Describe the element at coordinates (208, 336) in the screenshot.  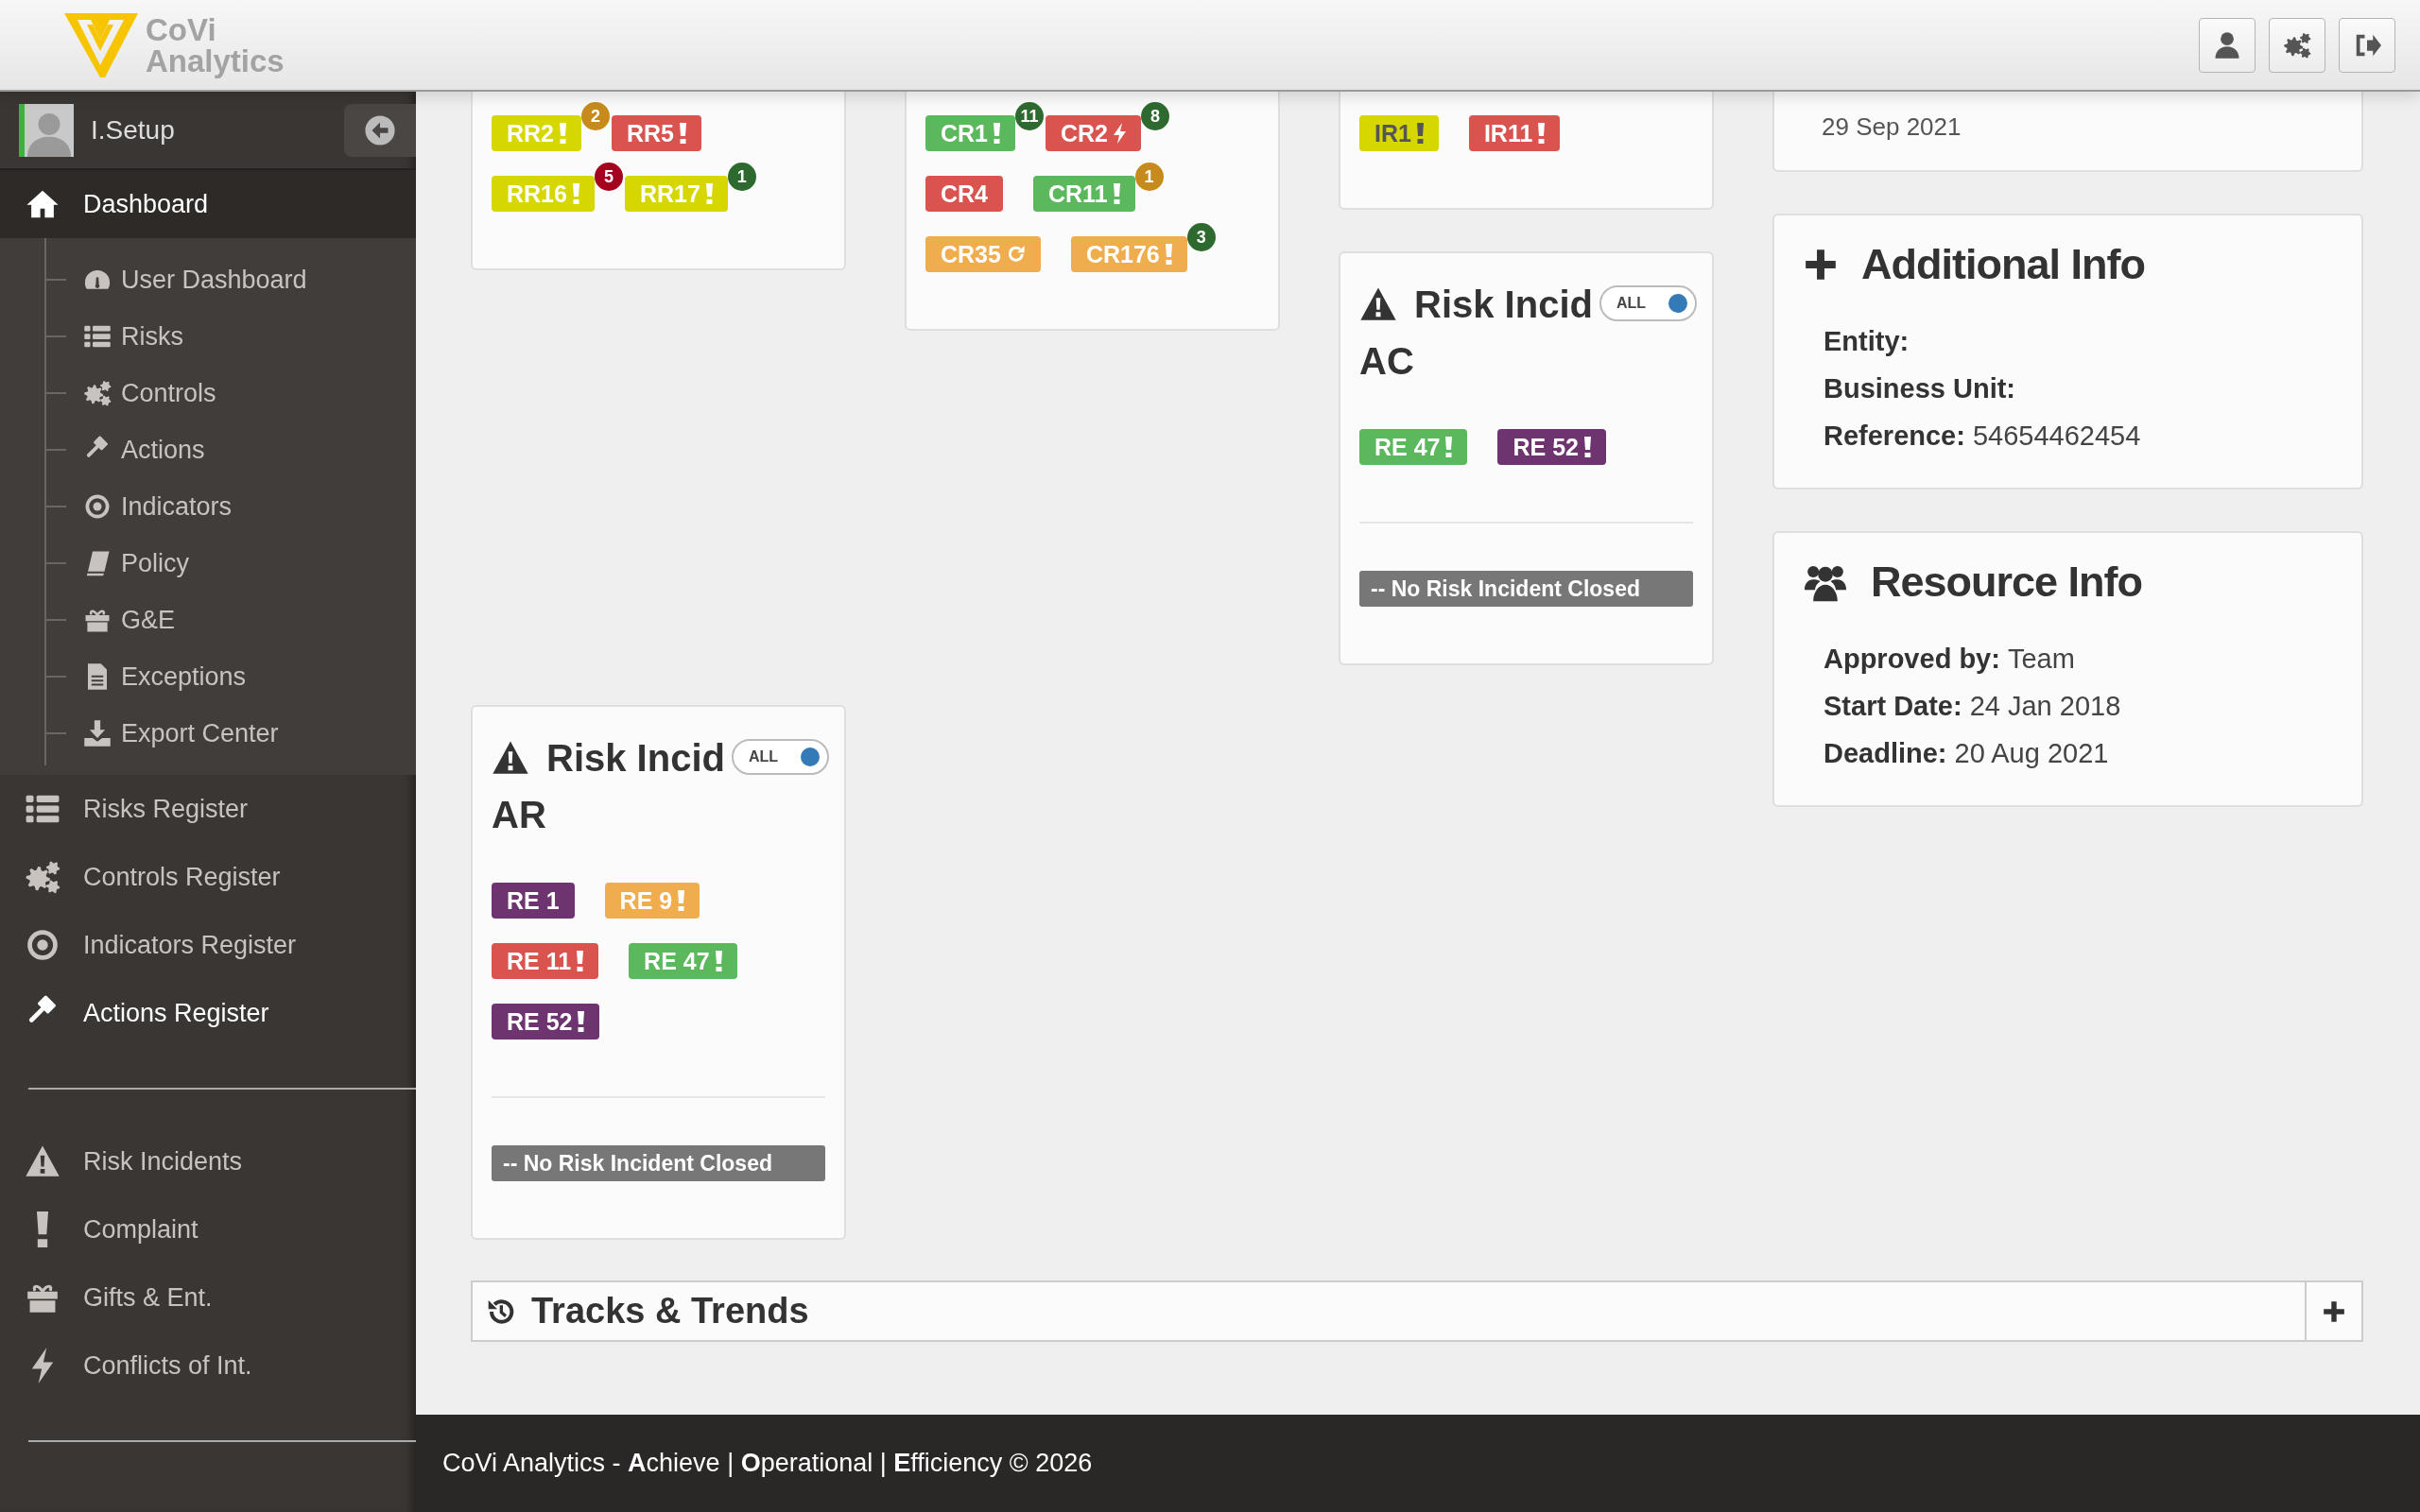
I see `submenu-item: Risks` at that location.